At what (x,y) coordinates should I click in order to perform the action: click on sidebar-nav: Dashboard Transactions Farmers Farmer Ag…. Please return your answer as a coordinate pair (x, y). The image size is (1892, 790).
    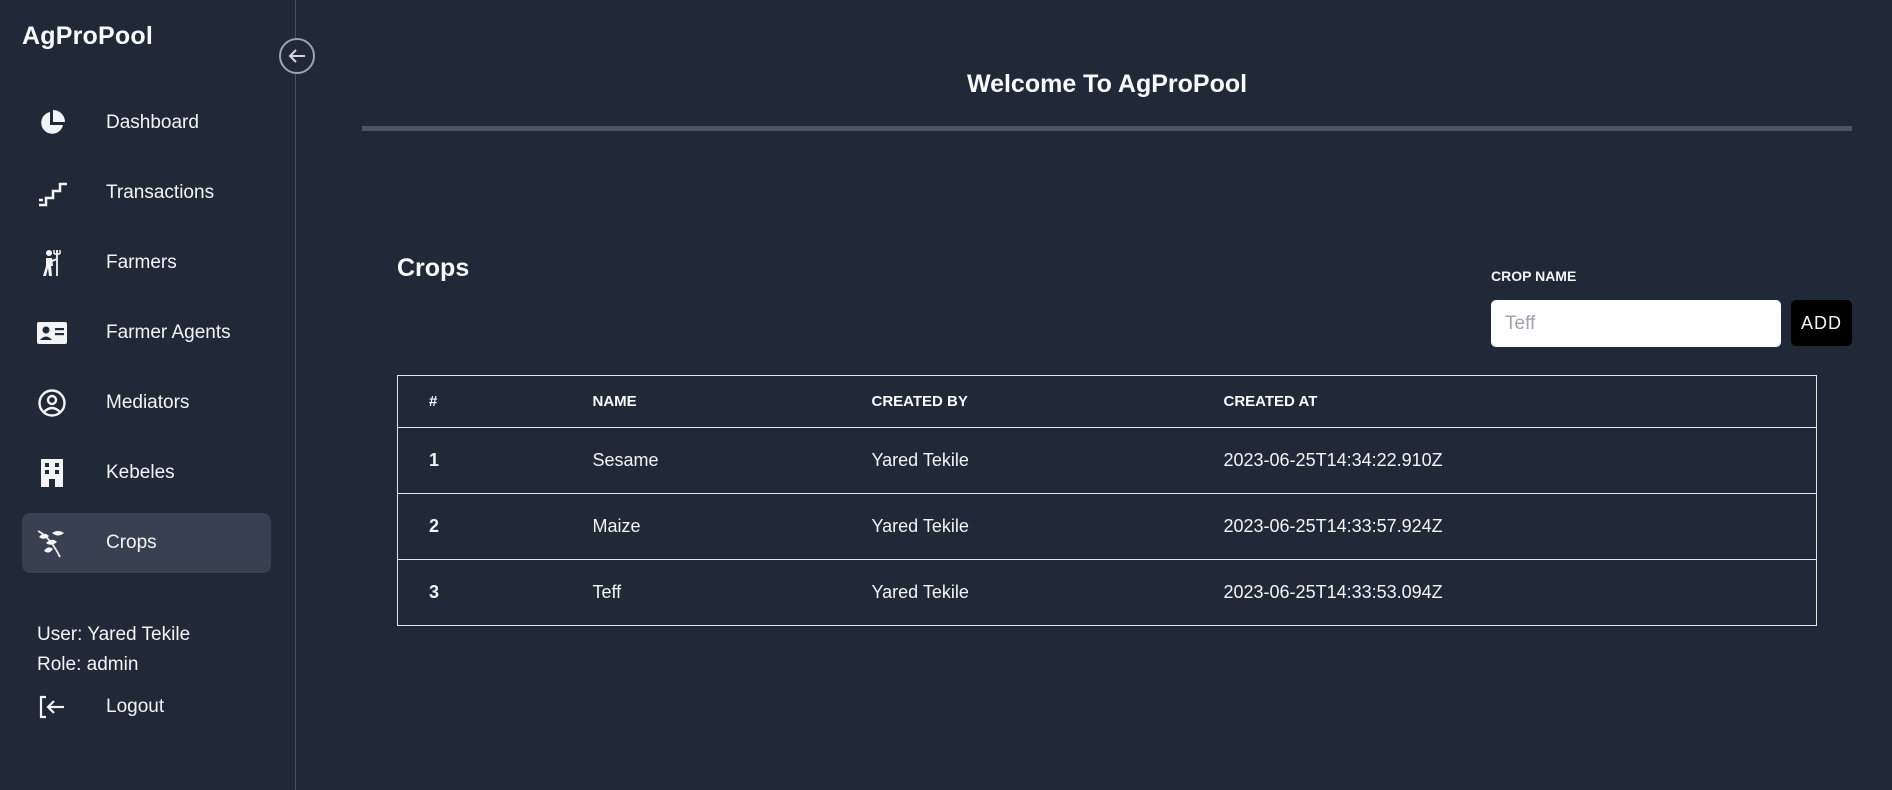
    Looking at the image, I should click on (146, 338).